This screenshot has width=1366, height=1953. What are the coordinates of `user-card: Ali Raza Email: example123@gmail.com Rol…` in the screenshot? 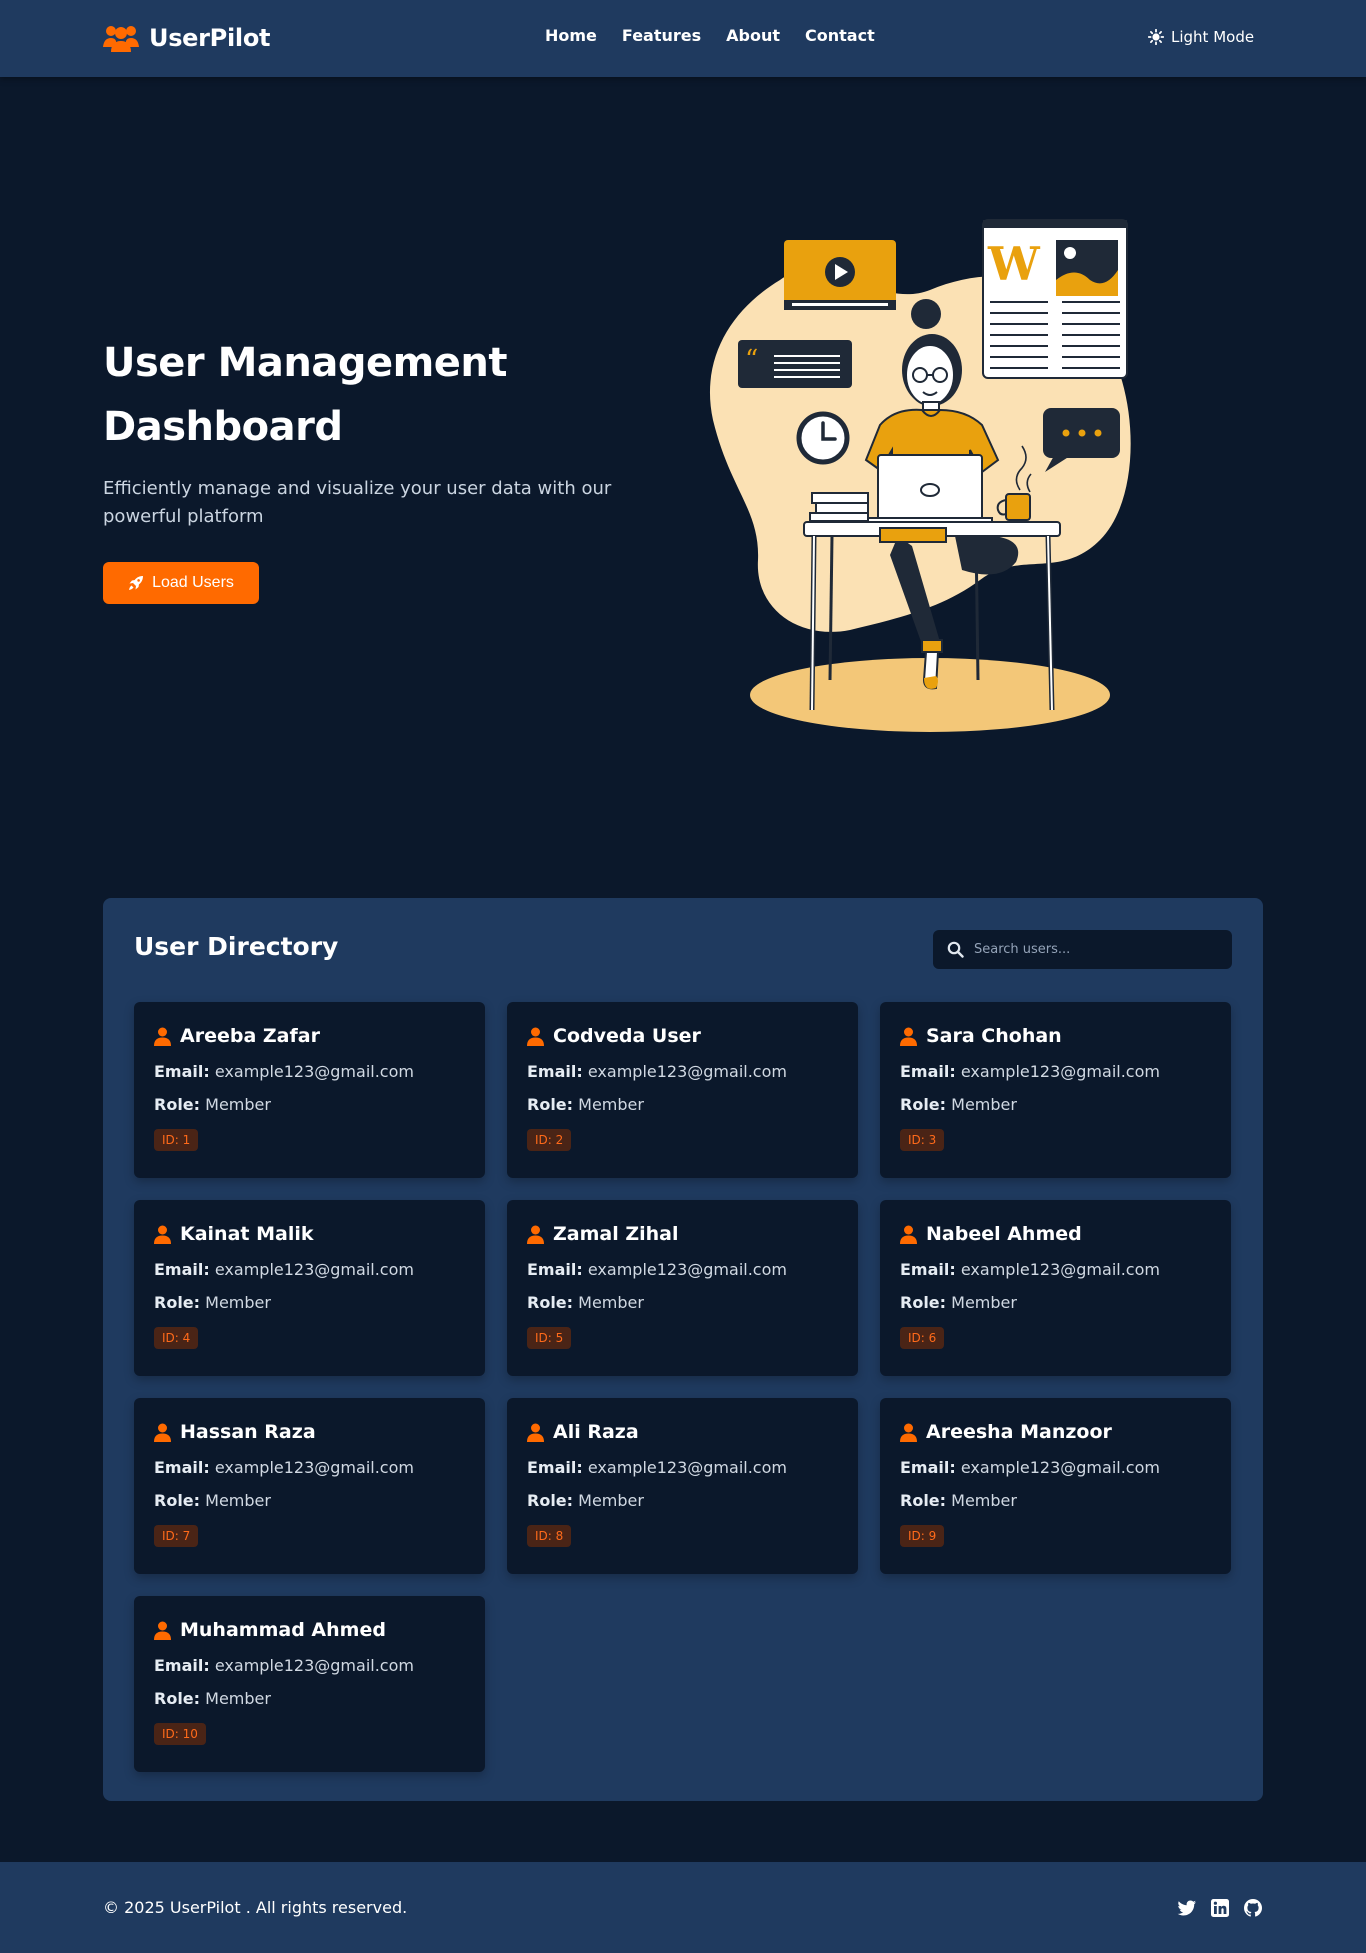 It's located at (682, 1486).